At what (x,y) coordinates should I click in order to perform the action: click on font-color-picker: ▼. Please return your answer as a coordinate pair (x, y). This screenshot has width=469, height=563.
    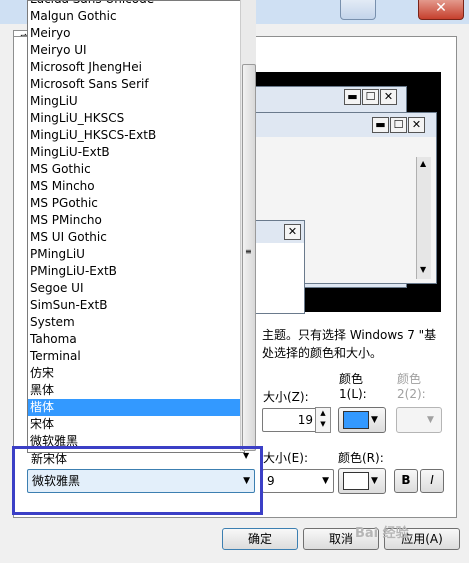
    Looking at the image, I should click on (362, 481).